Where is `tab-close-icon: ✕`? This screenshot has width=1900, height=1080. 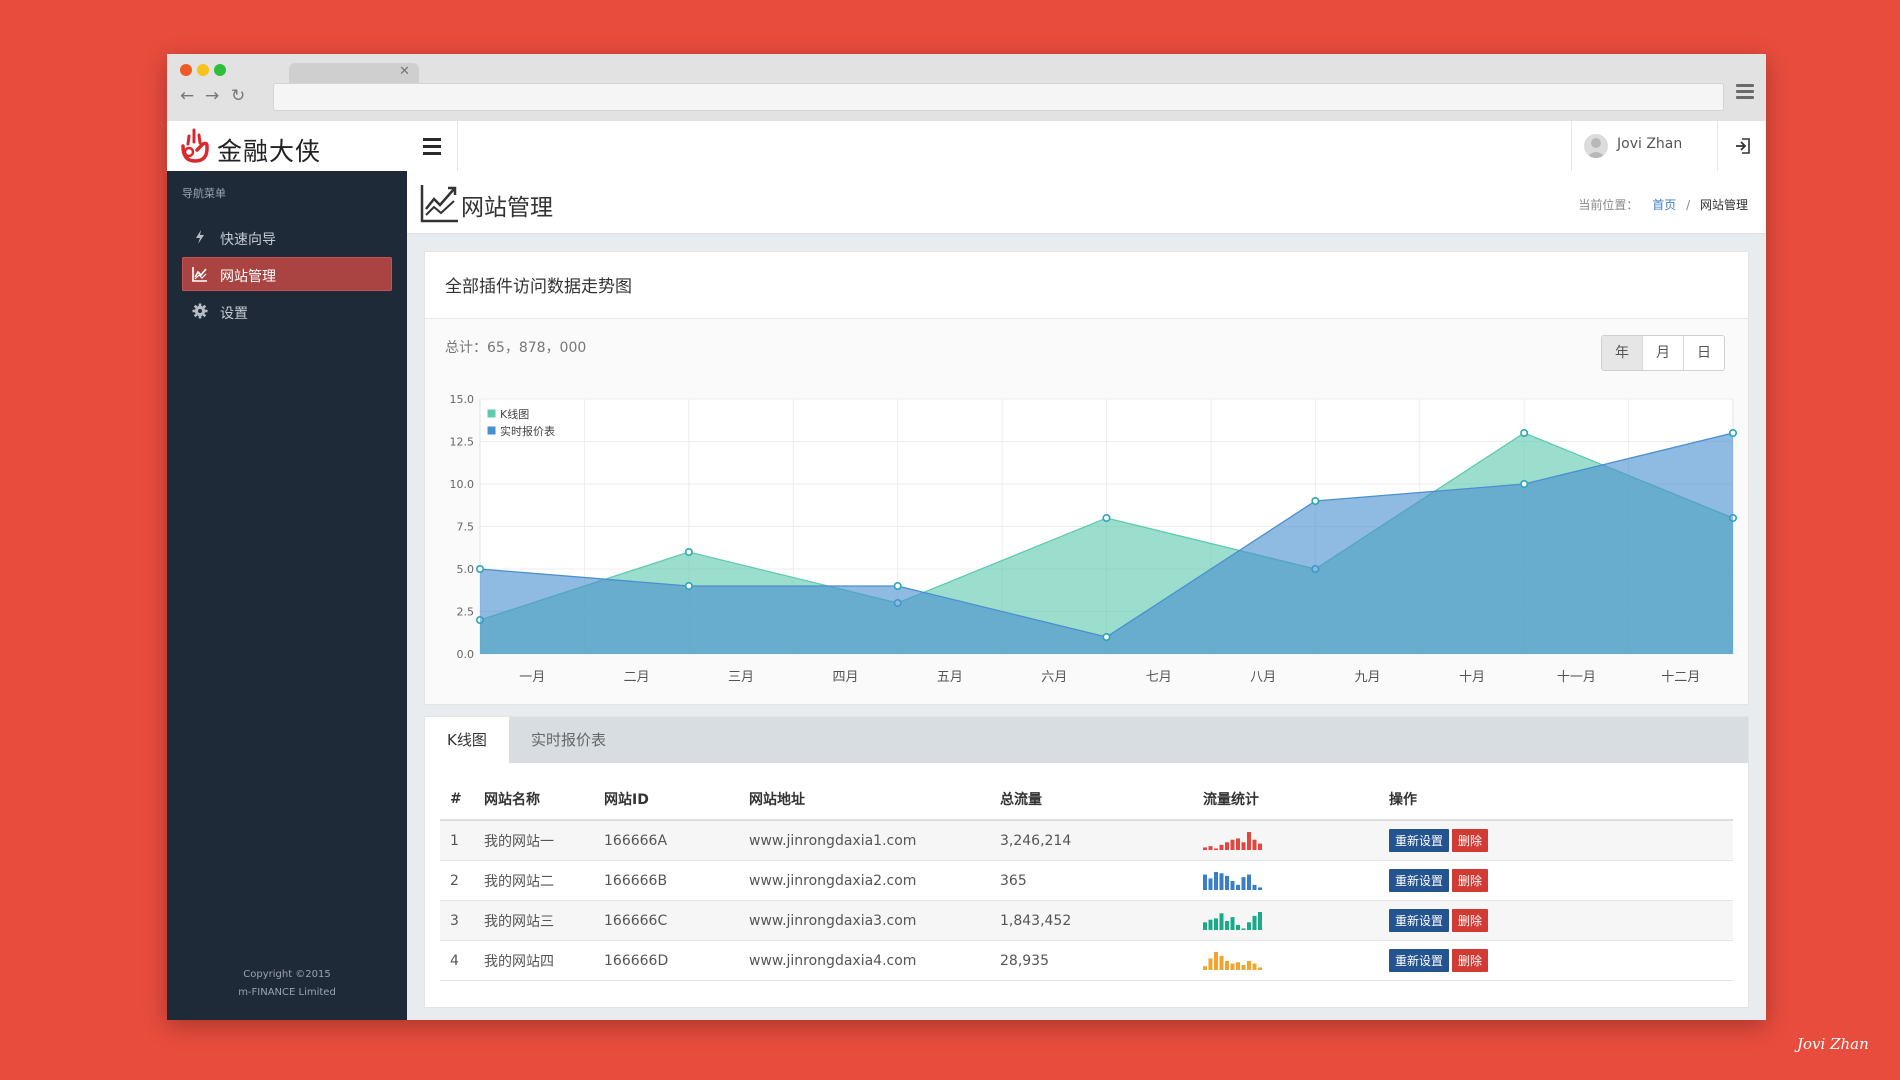
tab-close-icon: ✕ is located at coordinates (404, 71).